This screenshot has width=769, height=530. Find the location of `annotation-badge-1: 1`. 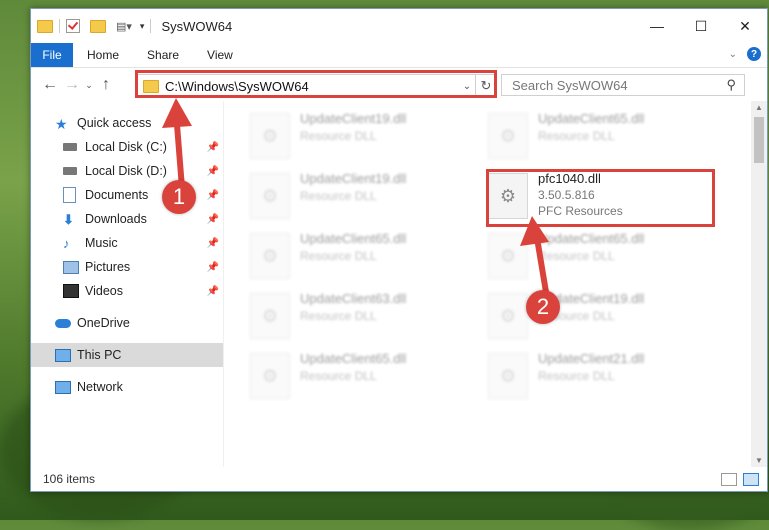

annotation-badge-1: 1 is located at coordinates (179, 197).